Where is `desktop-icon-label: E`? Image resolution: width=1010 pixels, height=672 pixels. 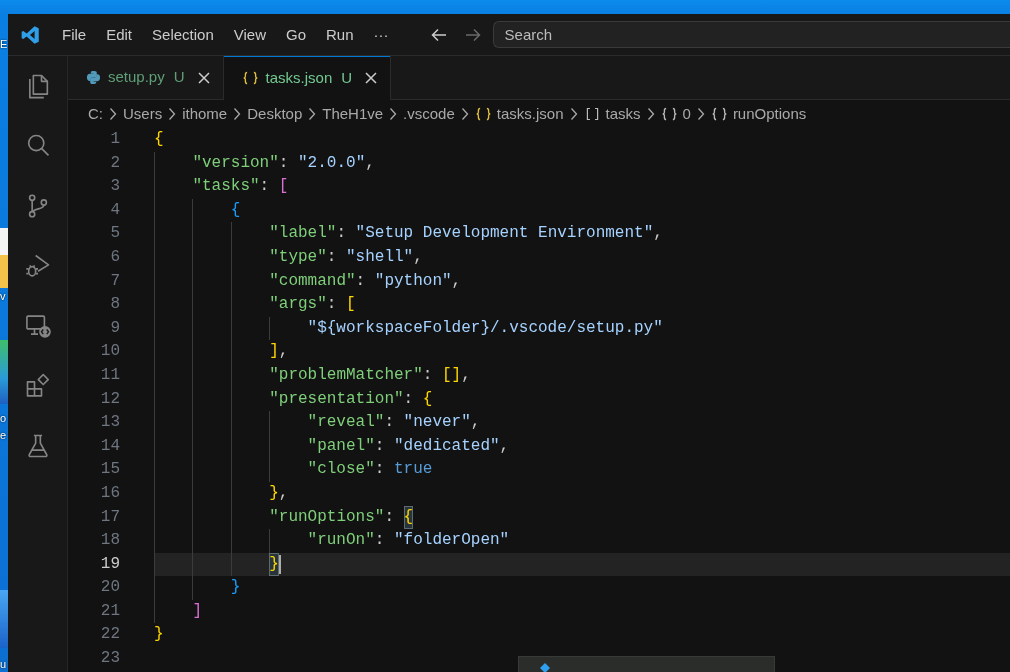 desktop-icon-label: E is located at coordinates (4, 44).